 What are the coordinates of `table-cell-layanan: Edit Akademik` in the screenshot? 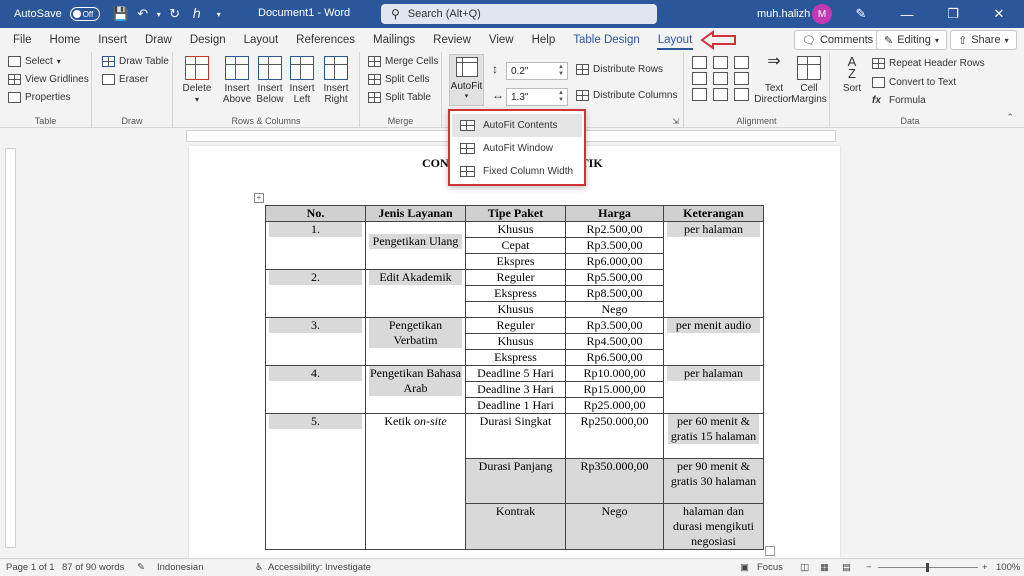 It's located at (415, 293).